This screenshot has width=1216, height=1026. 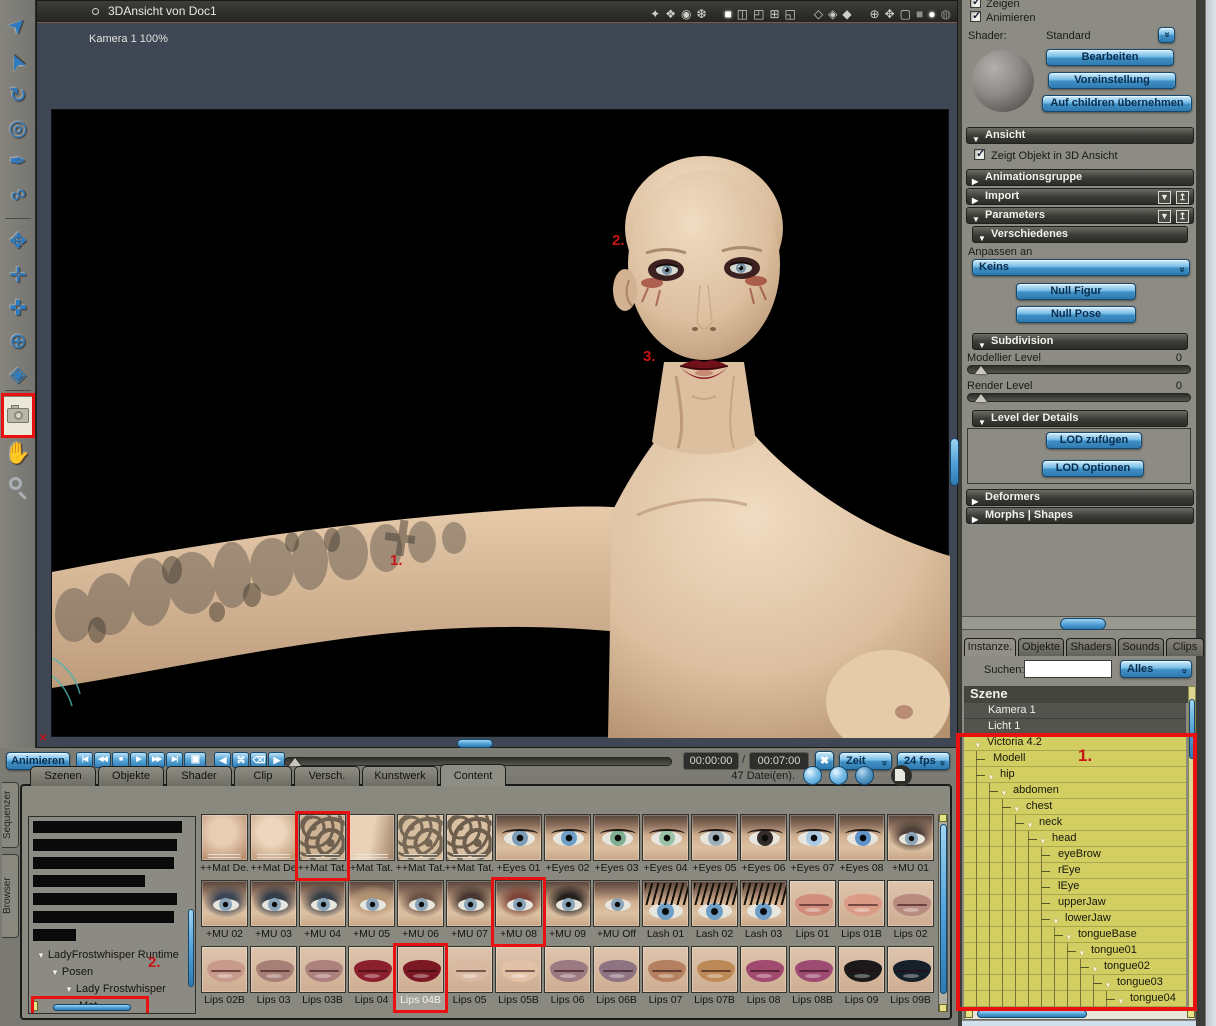 What do you see at coordinates (1075, 855) in the screenshot?
I see `scene-node-eyebrow: eyeBrow` at bounding box center [1075, 855].